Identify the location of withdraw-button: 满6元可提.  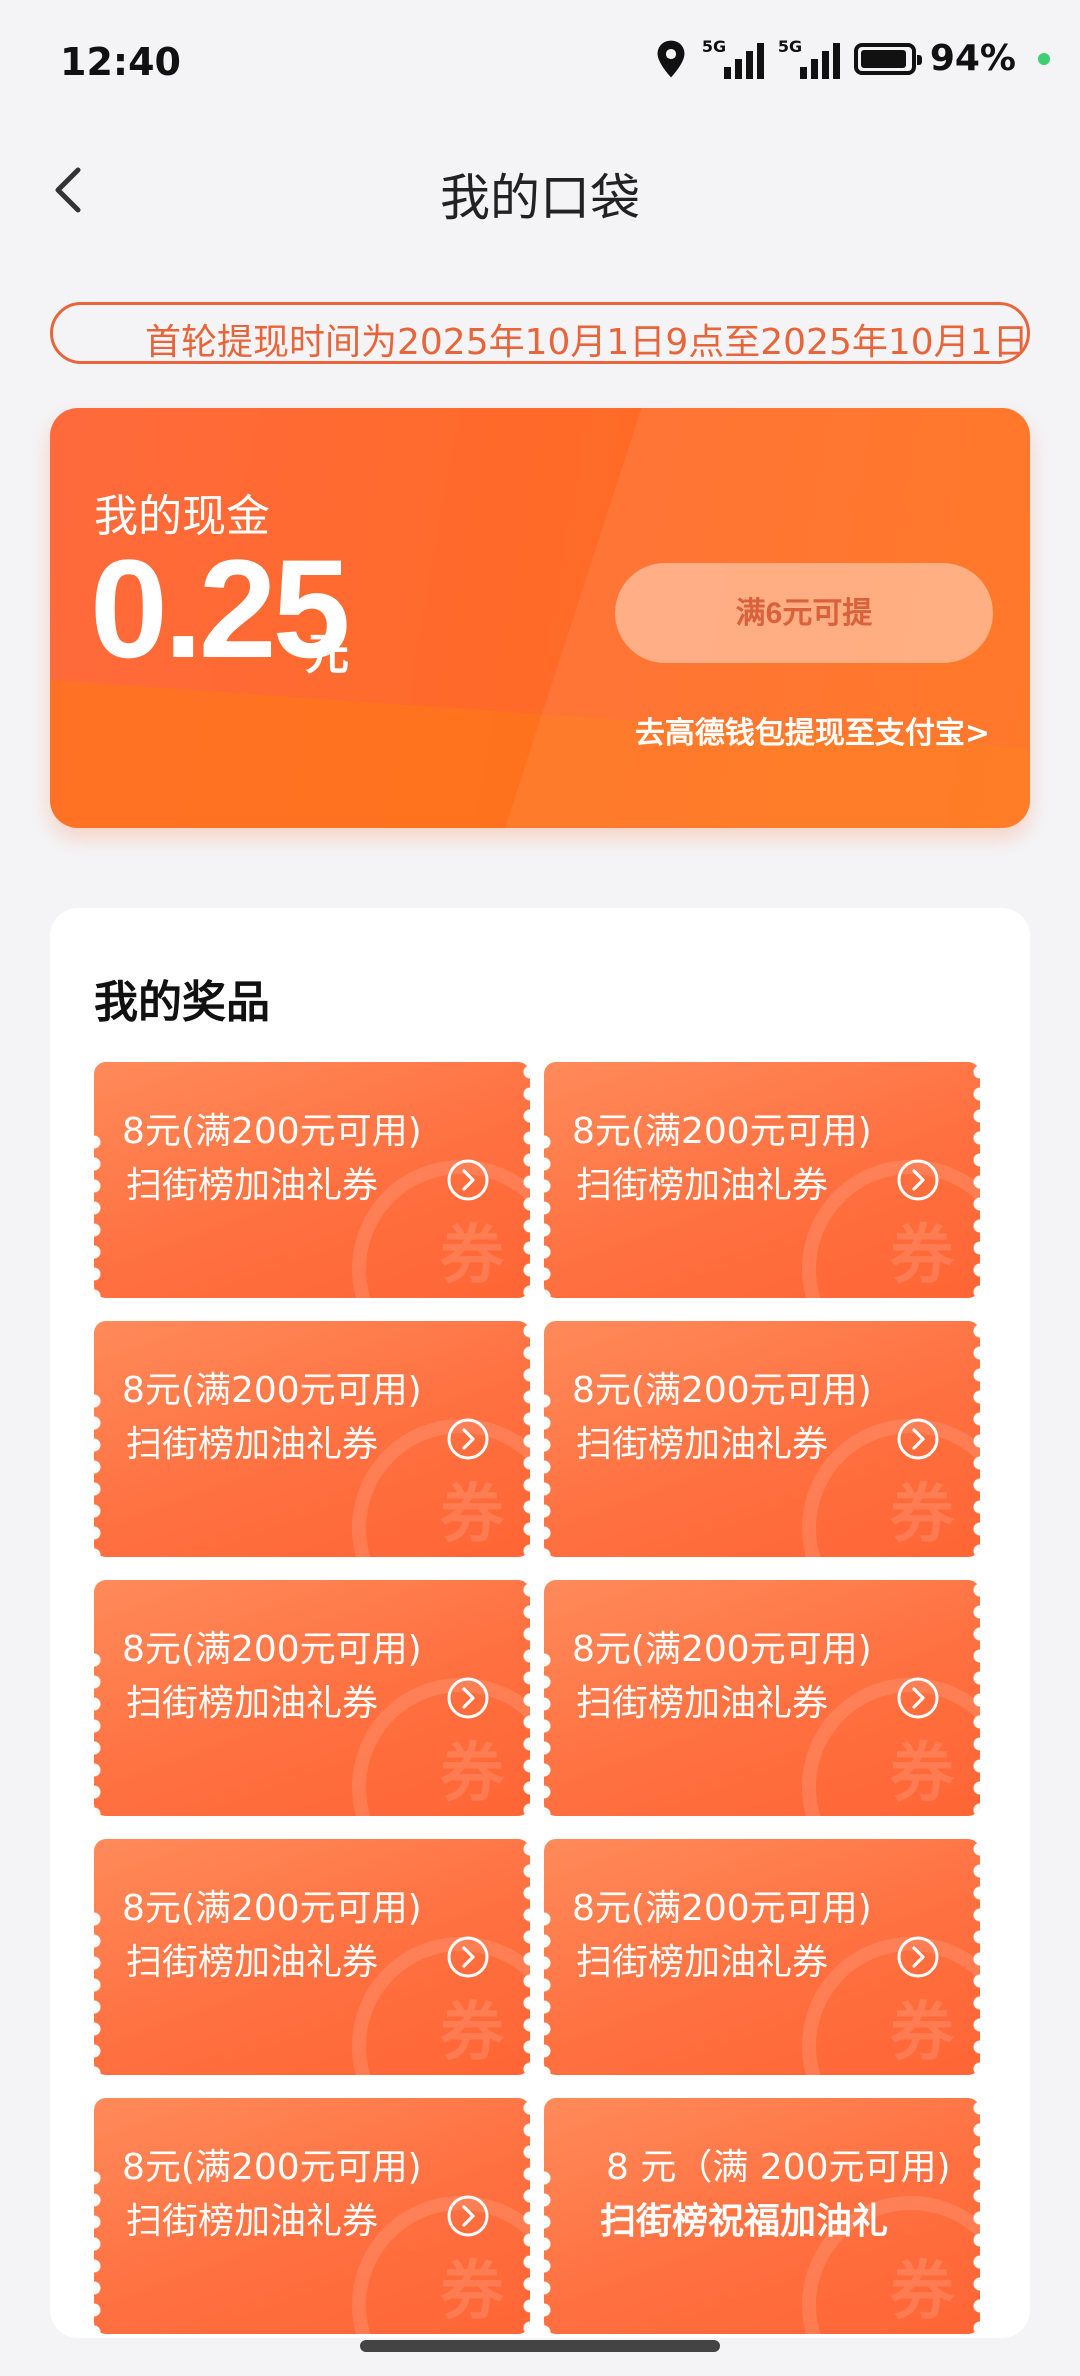
(804, 613).